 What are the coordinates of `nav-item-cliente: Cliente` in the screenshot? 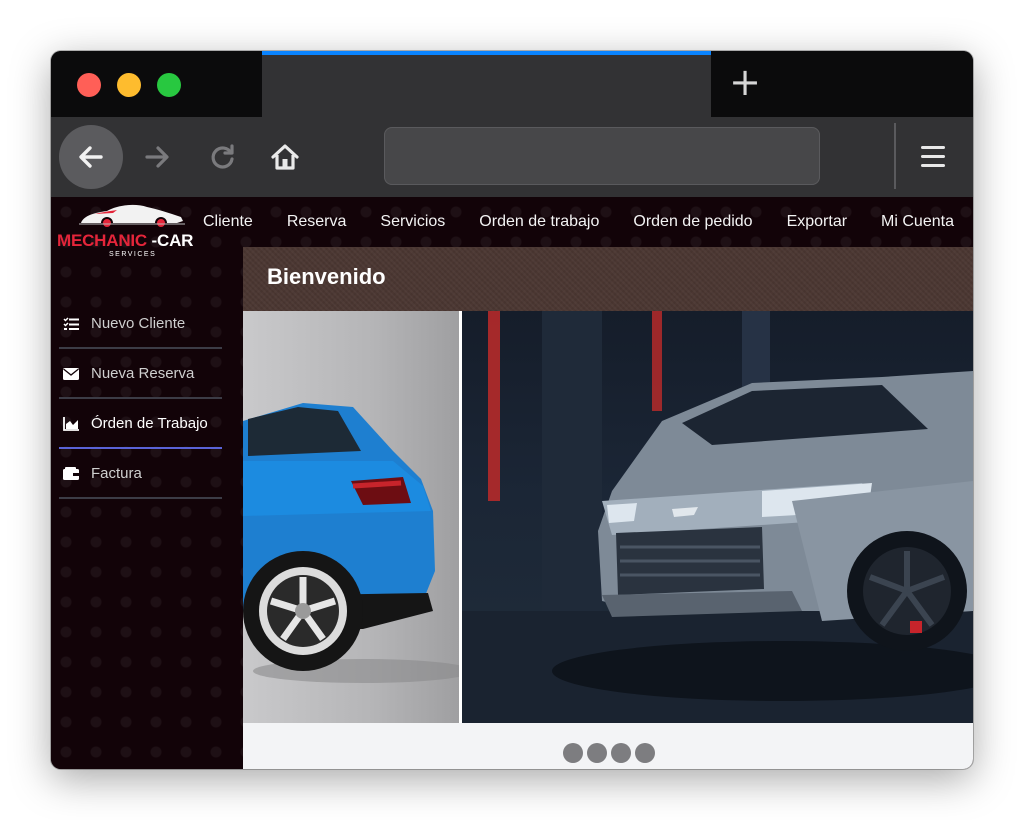 It's located at (228, 224).